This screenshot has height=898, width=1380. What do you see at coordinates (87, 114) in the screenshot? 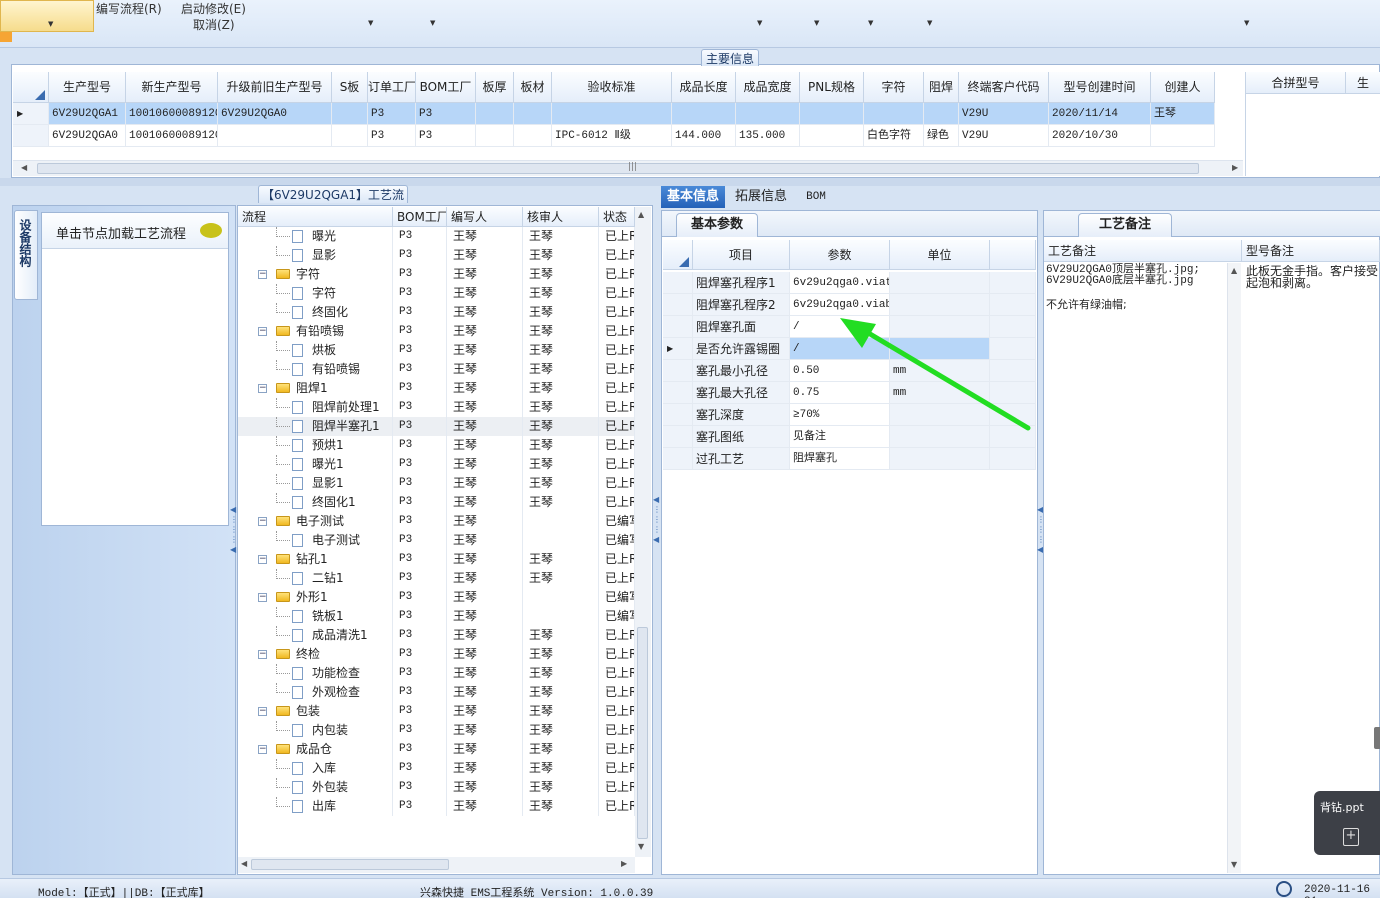
I see `table-cell: 6V29U2QGA1` at bounding box center [87, 114].